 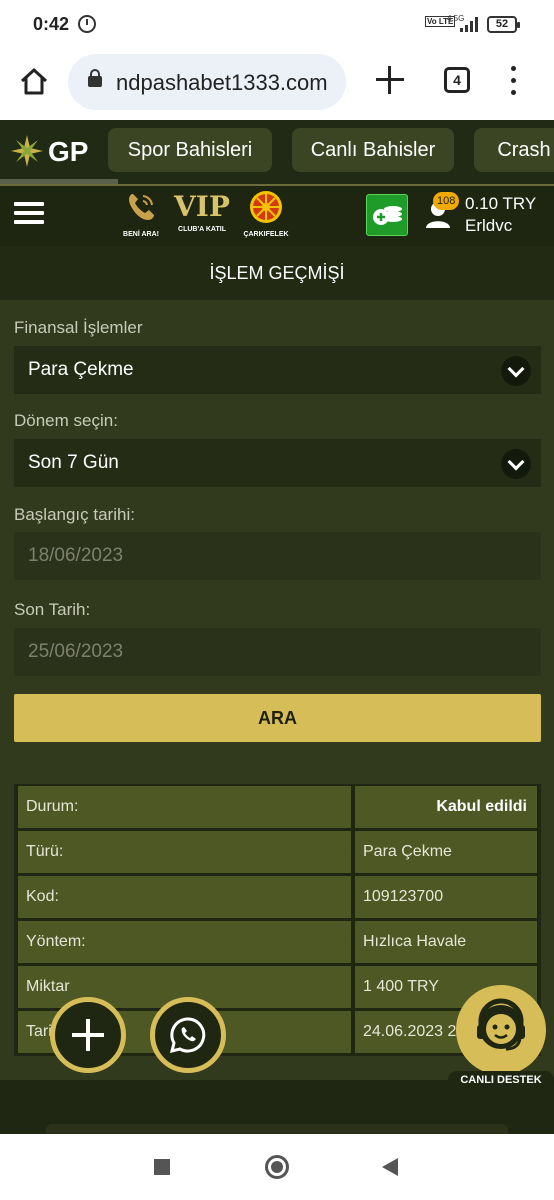 I want to click on overflow-menu-icon, so click(x=513, y=81).